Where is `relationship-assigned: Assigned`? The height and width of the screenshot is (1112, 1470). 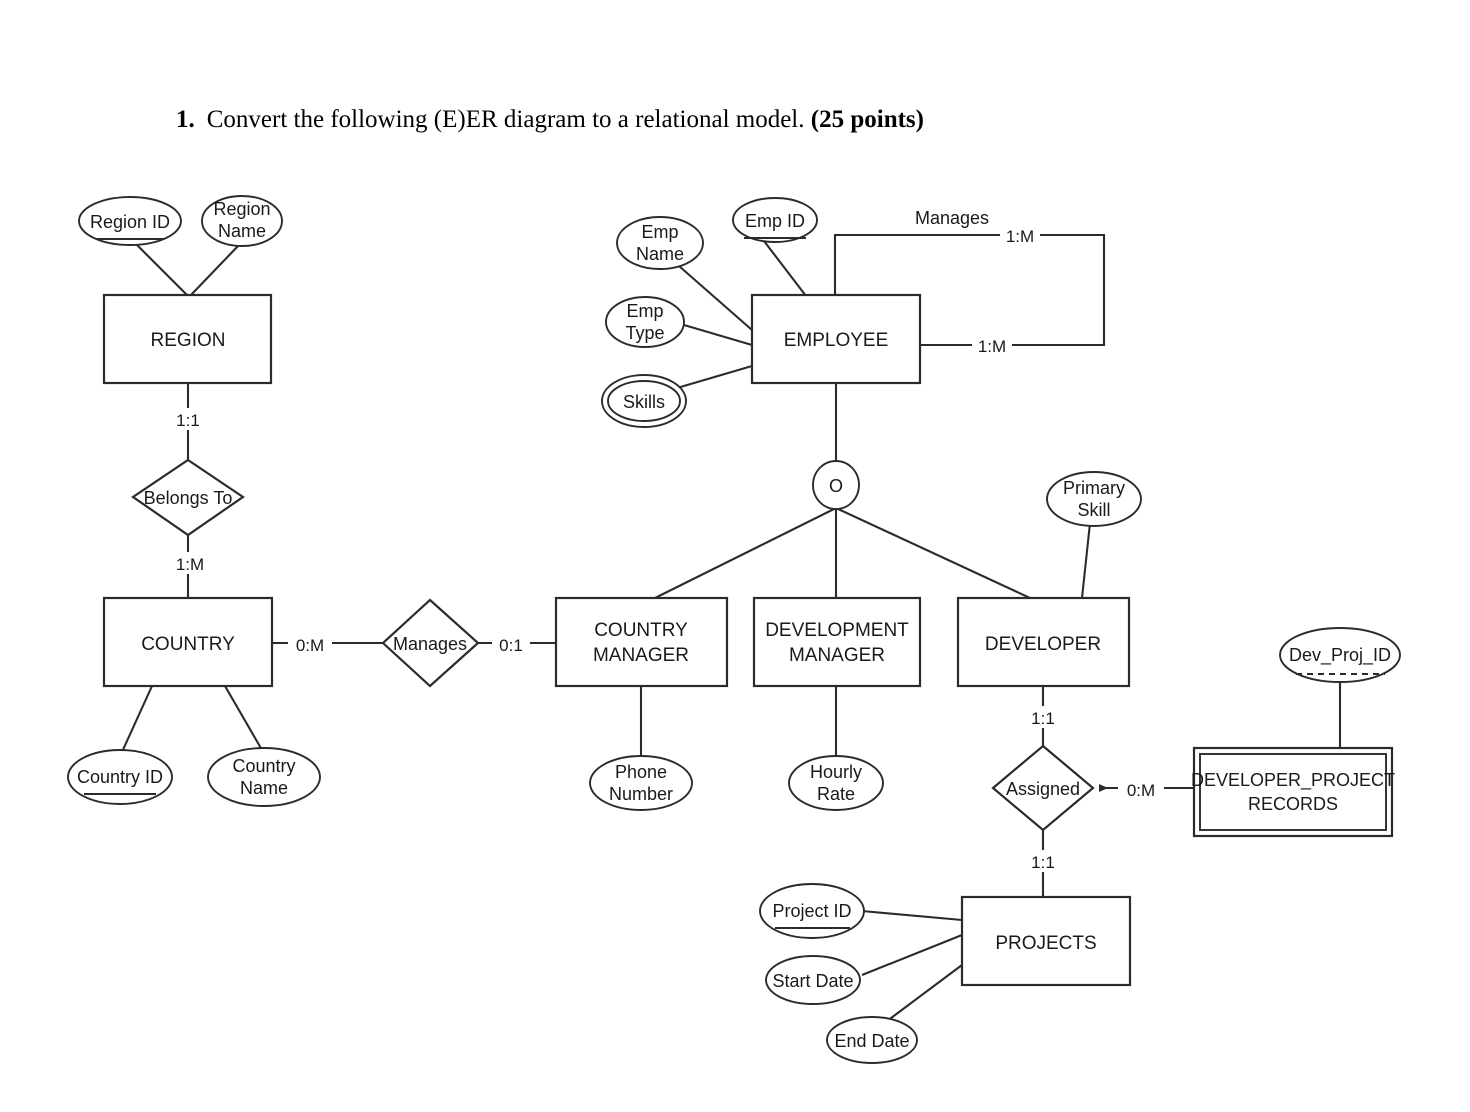
relationship-assigned: Assigned is located at coordinates (1043, 788).